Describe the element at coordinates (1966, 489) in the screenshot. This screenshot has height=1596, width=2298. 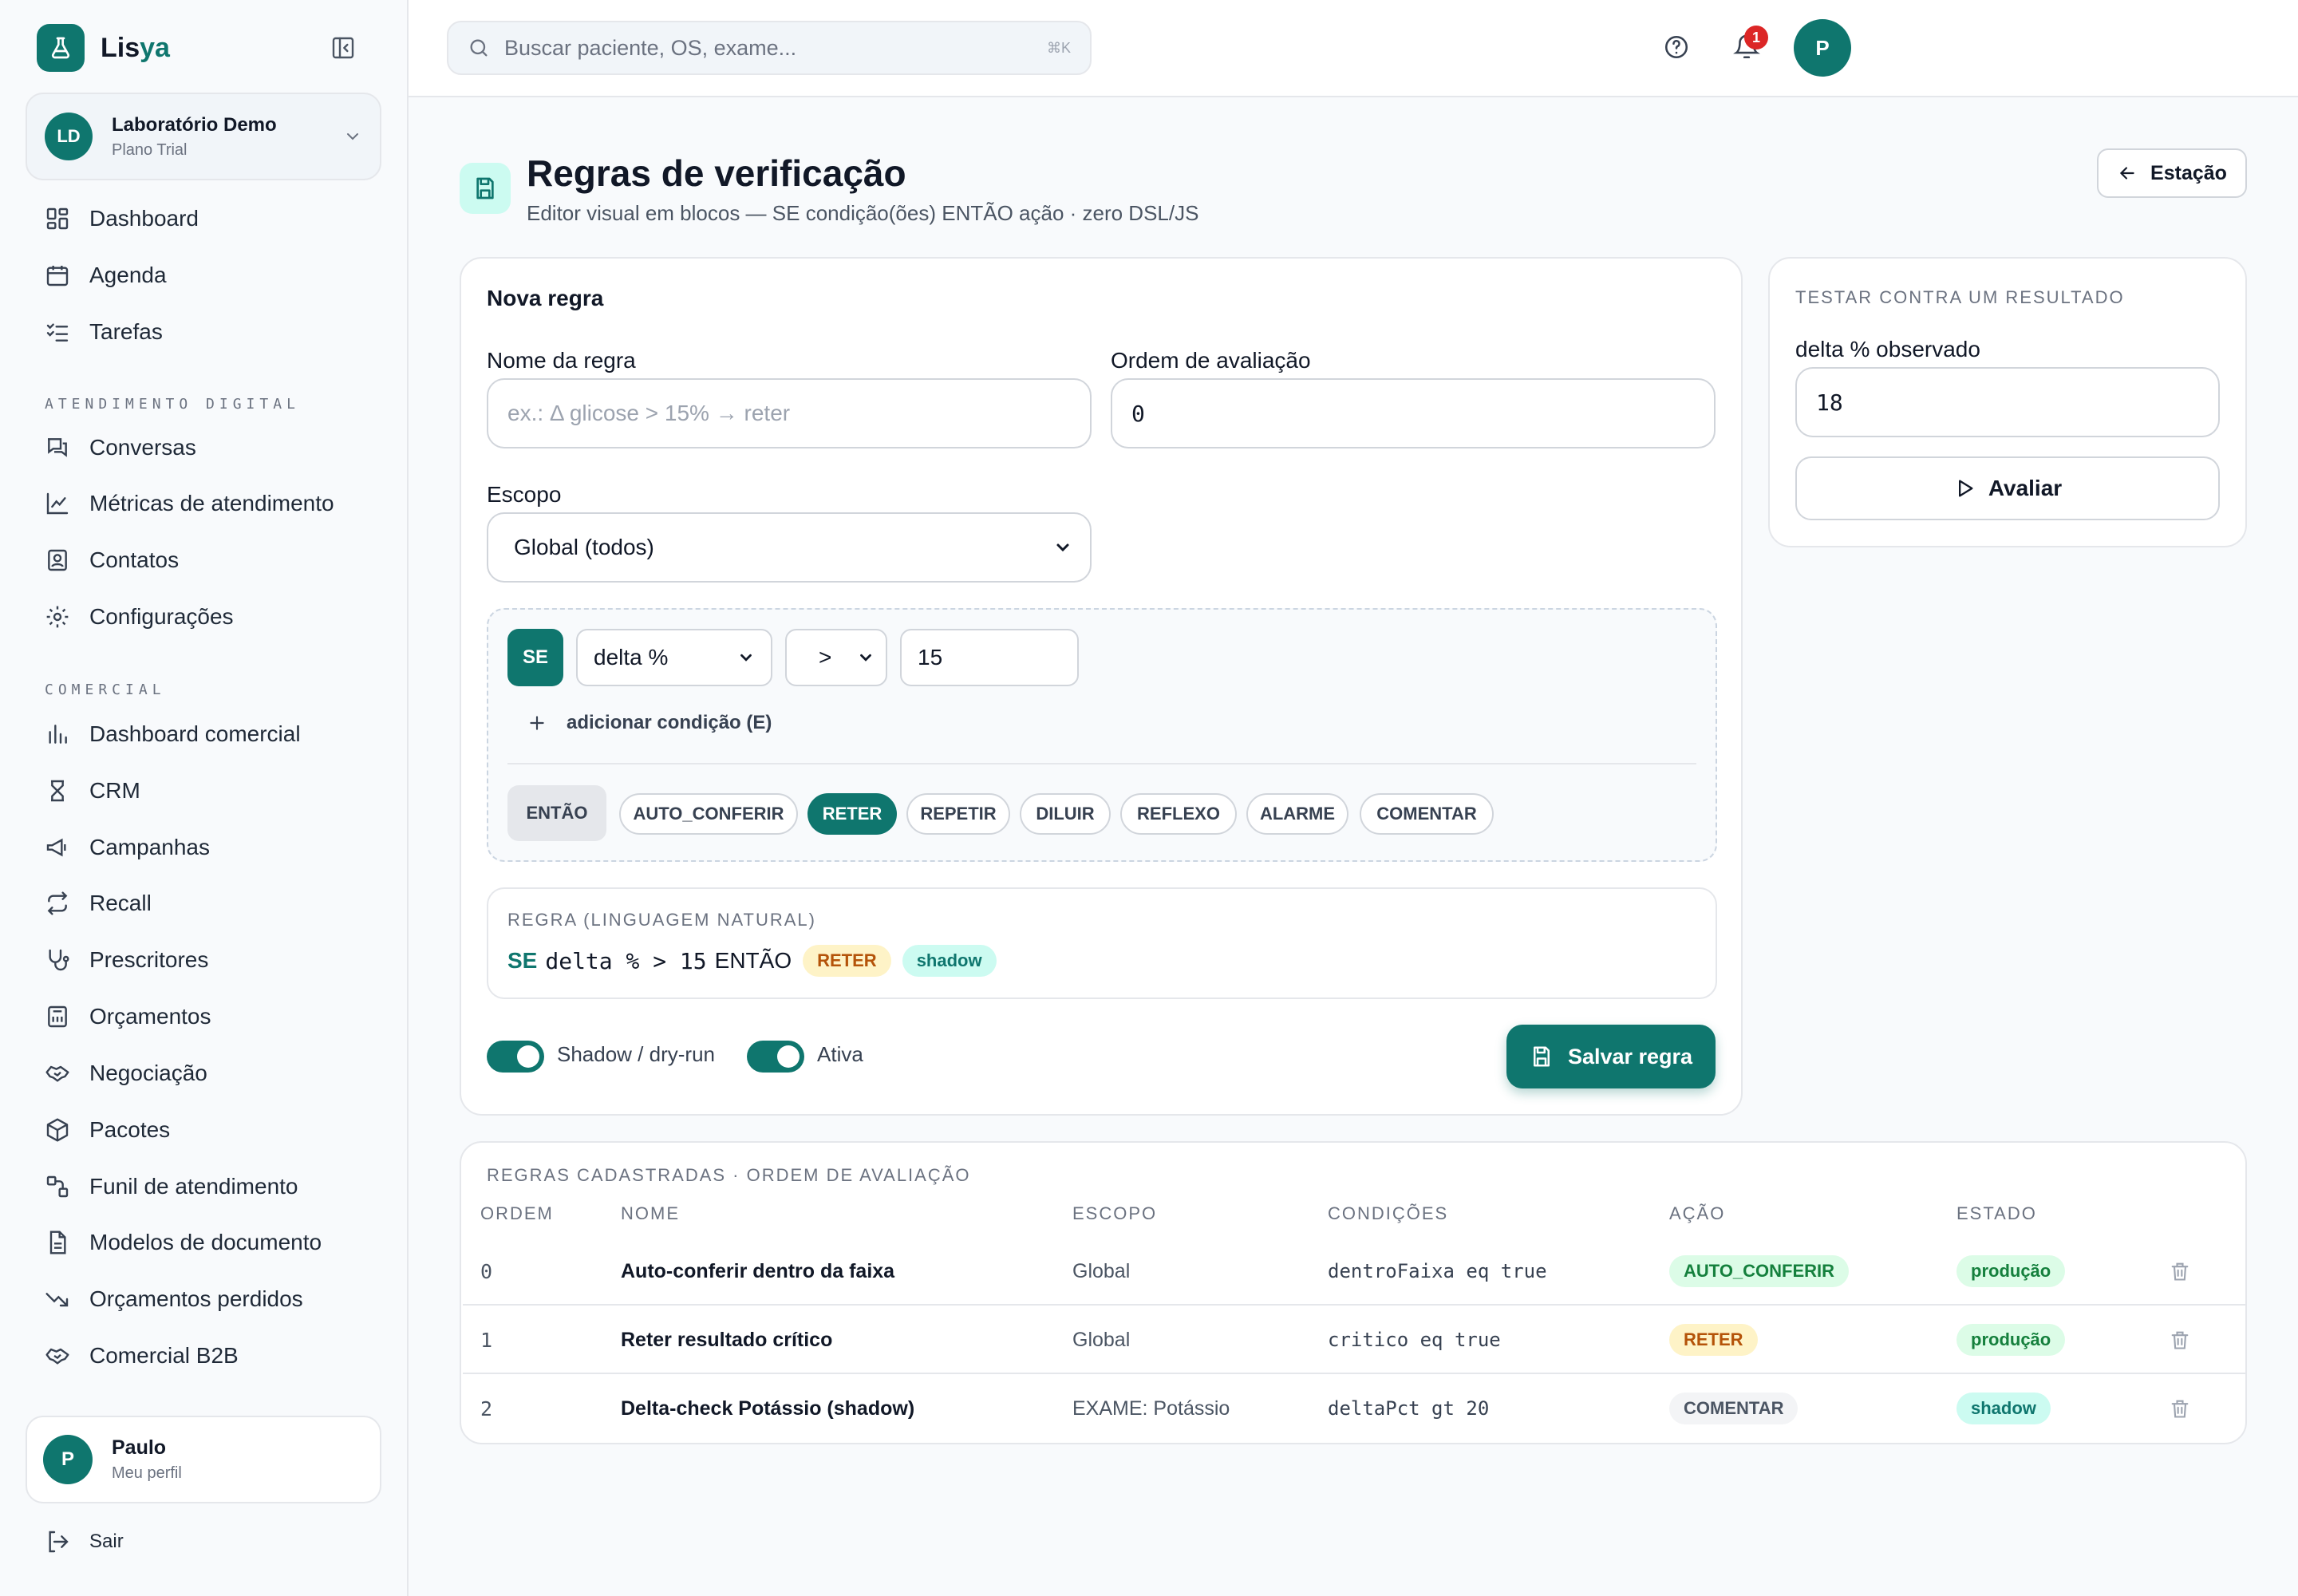
I see `play-icon` at that location.